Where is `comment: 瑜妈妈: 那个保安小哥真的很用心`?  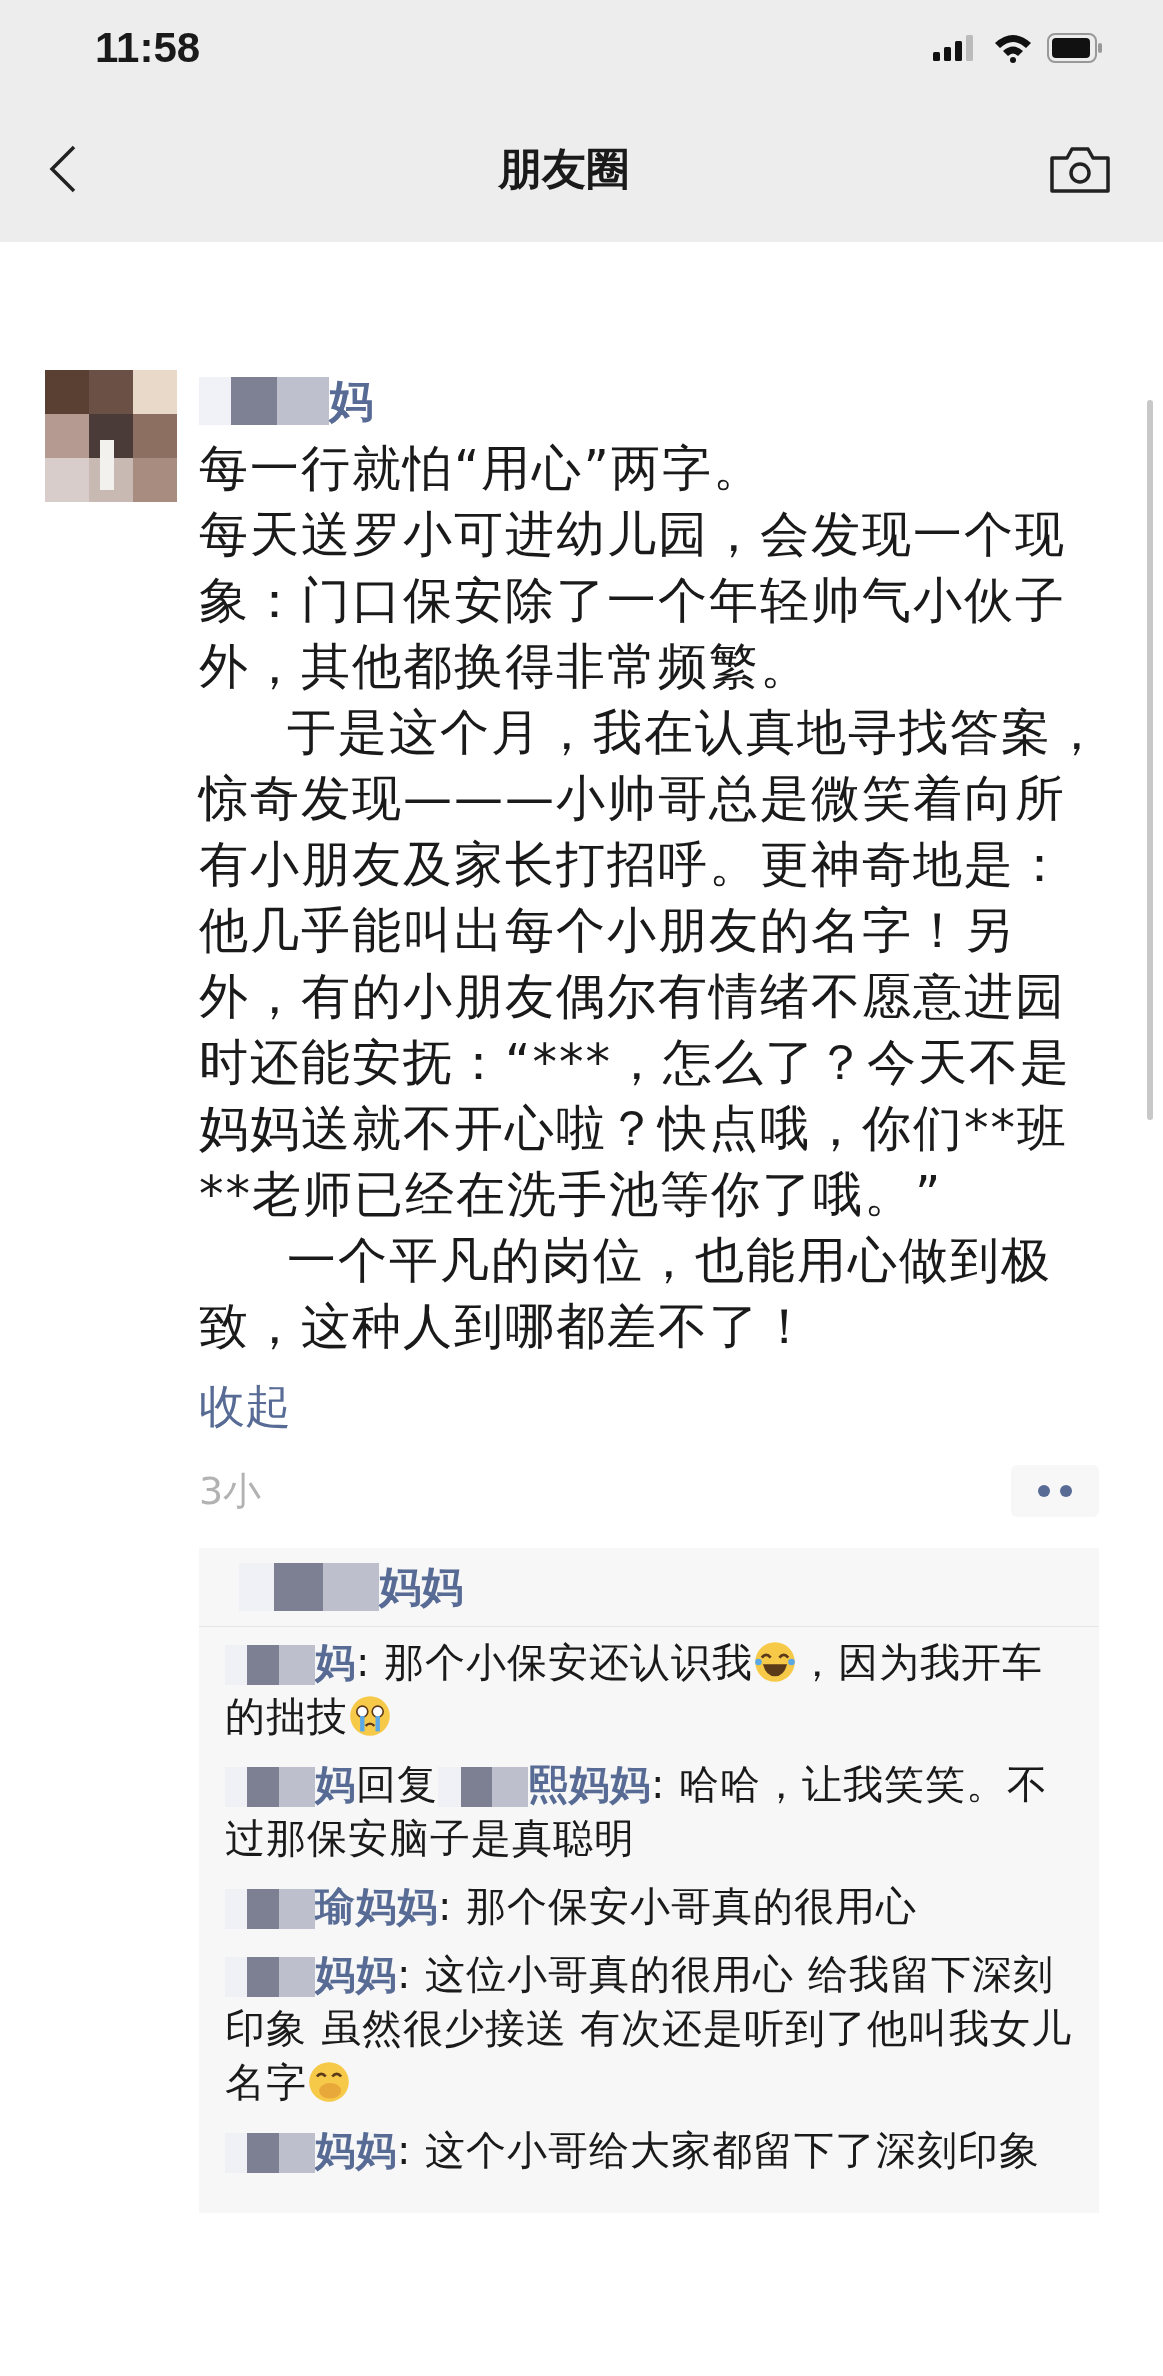
comment: 瑜妈妈: 那个保安小哥真的很用心 is located at coordinates (650, 1906).